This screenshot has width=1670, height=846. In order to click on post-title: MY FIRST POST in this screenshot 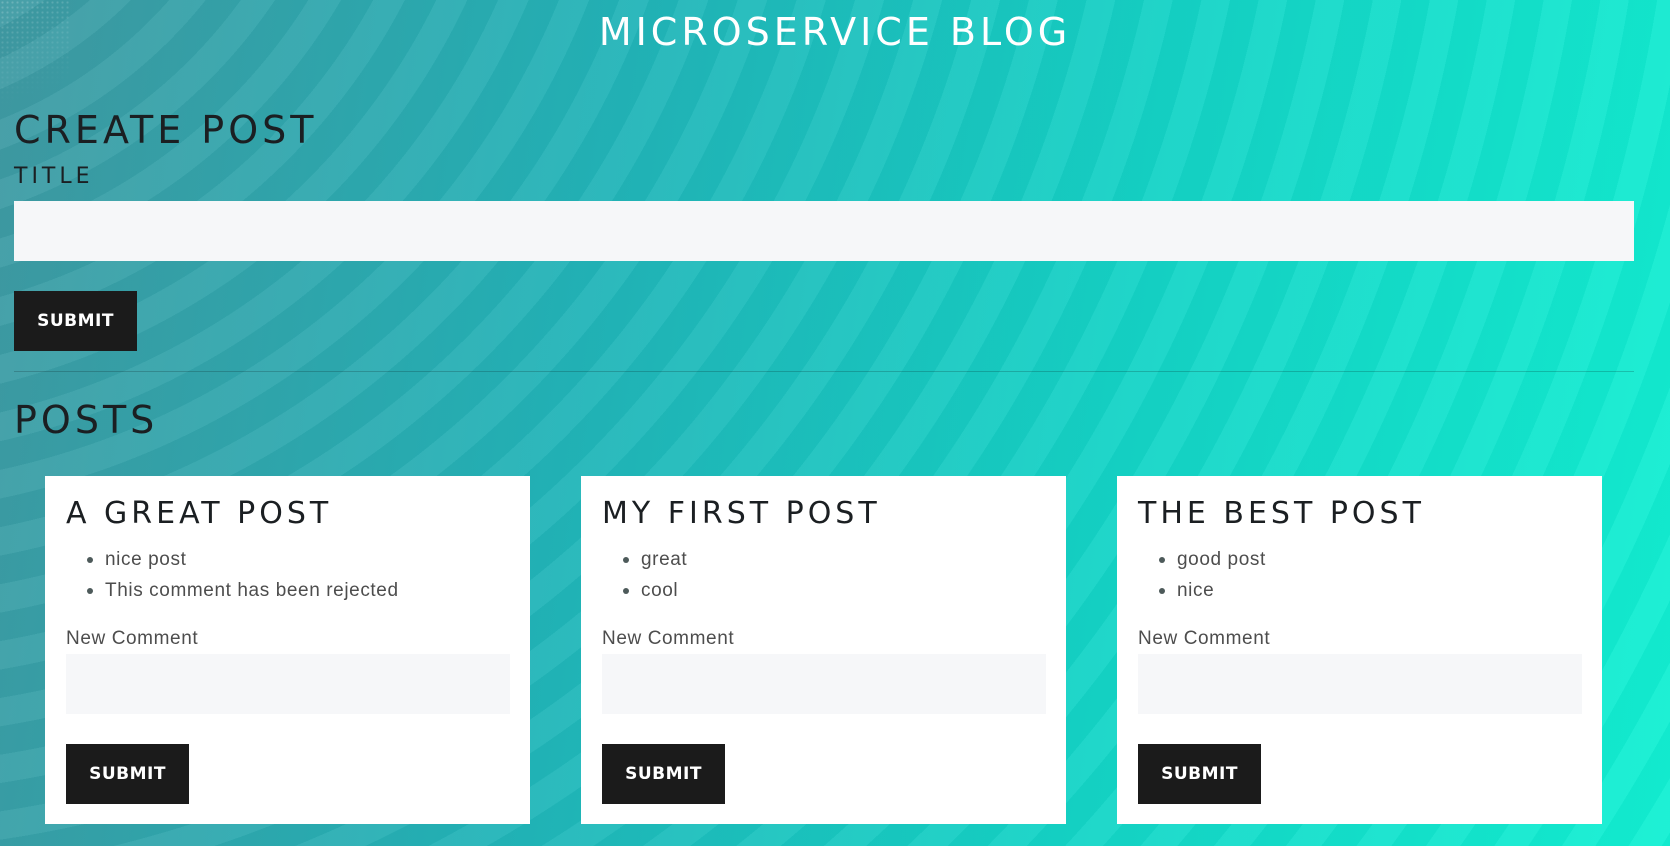, I will do `click(741, 513)`.